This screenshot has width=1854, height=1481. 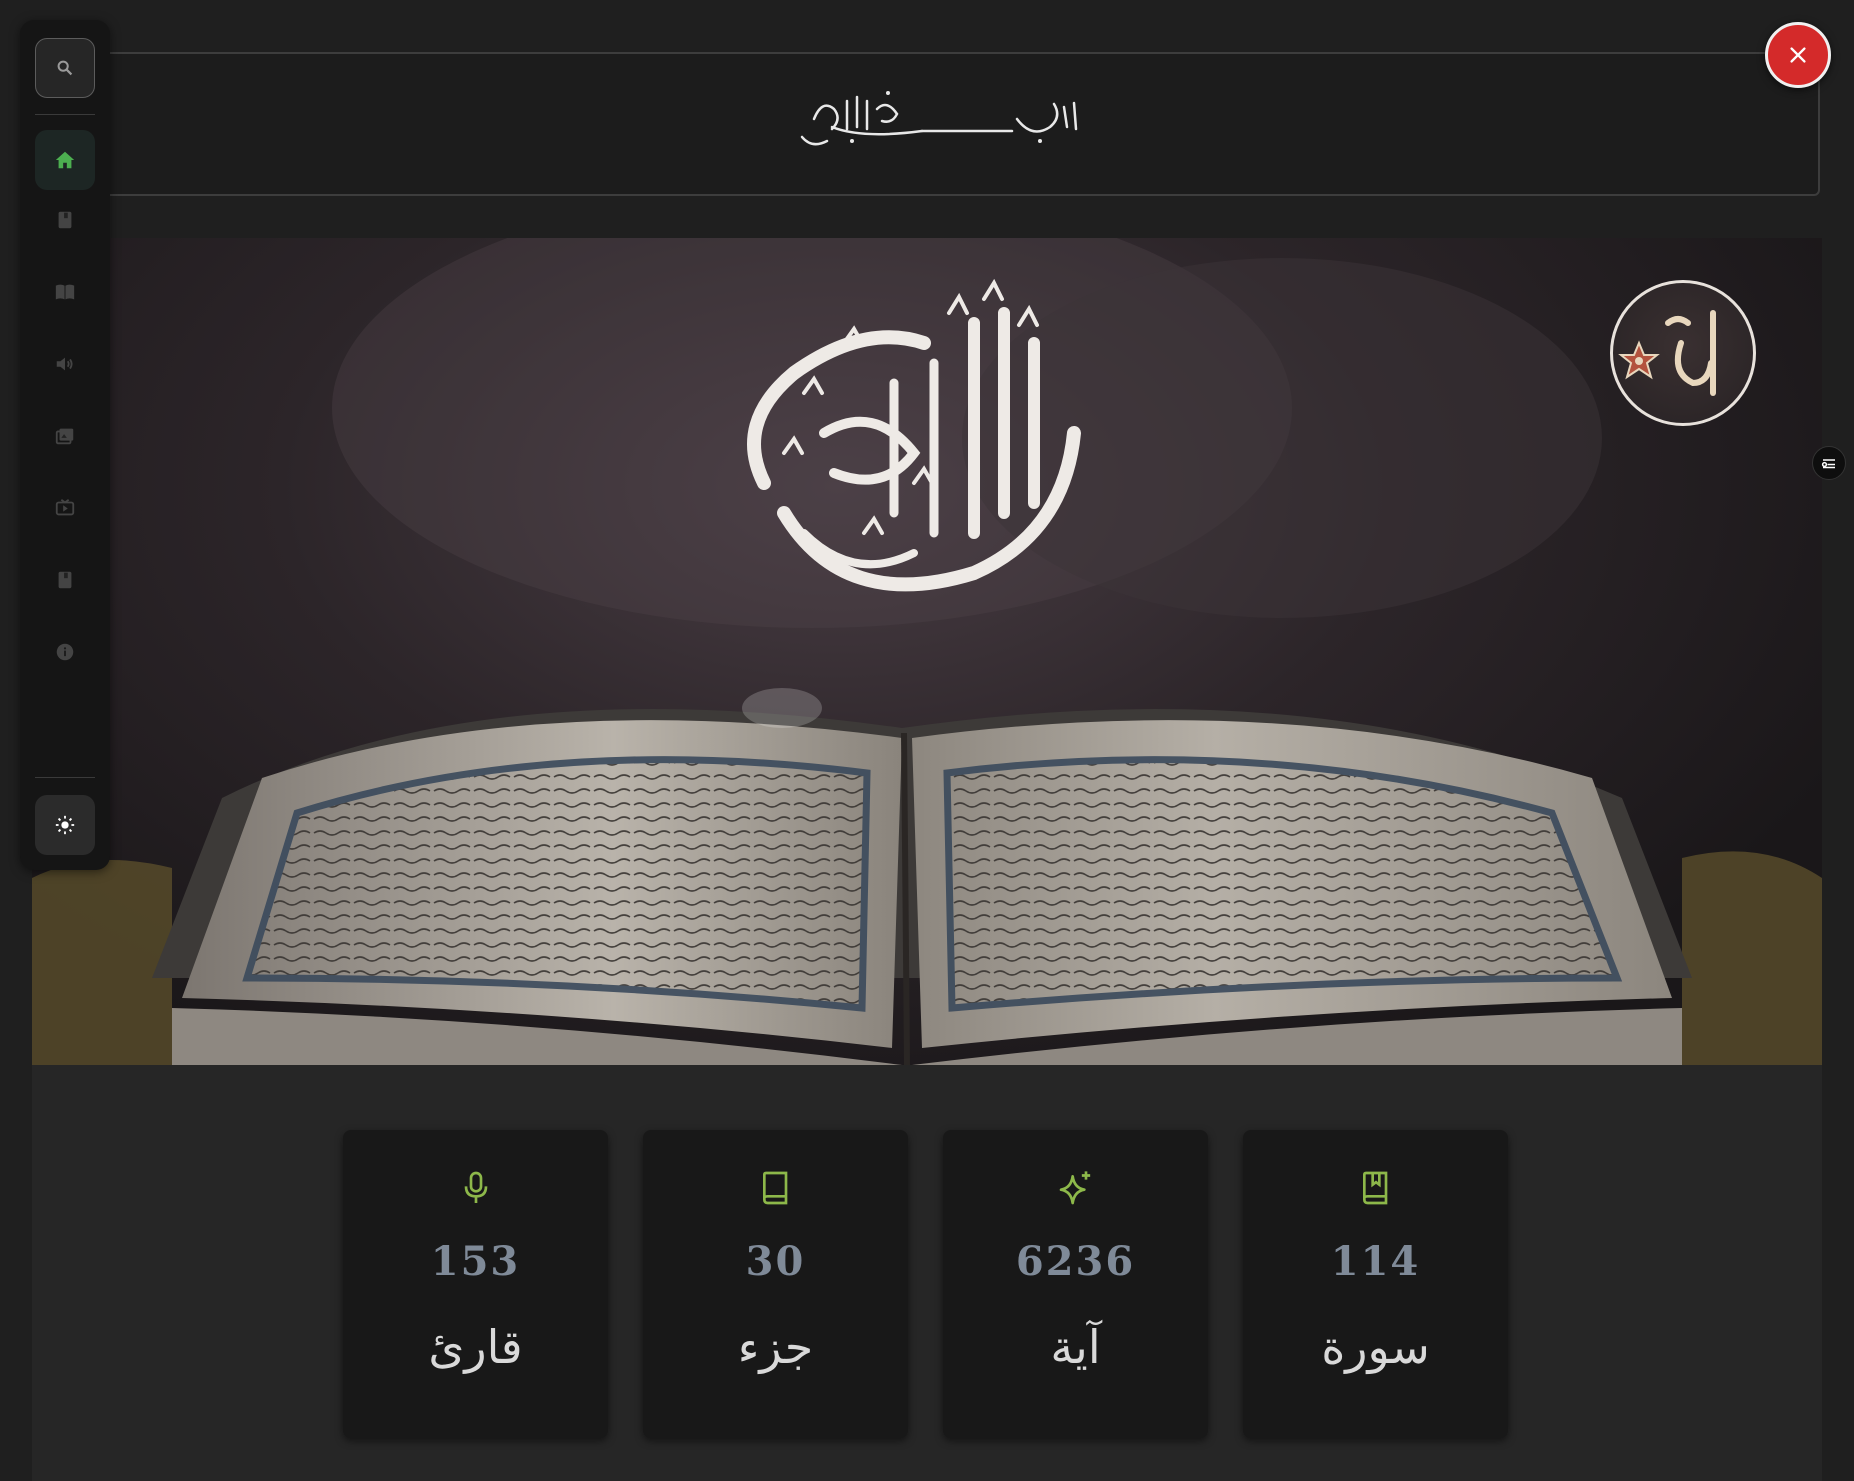 I want to click on microphone-icon, so click(x=475, y=1187).